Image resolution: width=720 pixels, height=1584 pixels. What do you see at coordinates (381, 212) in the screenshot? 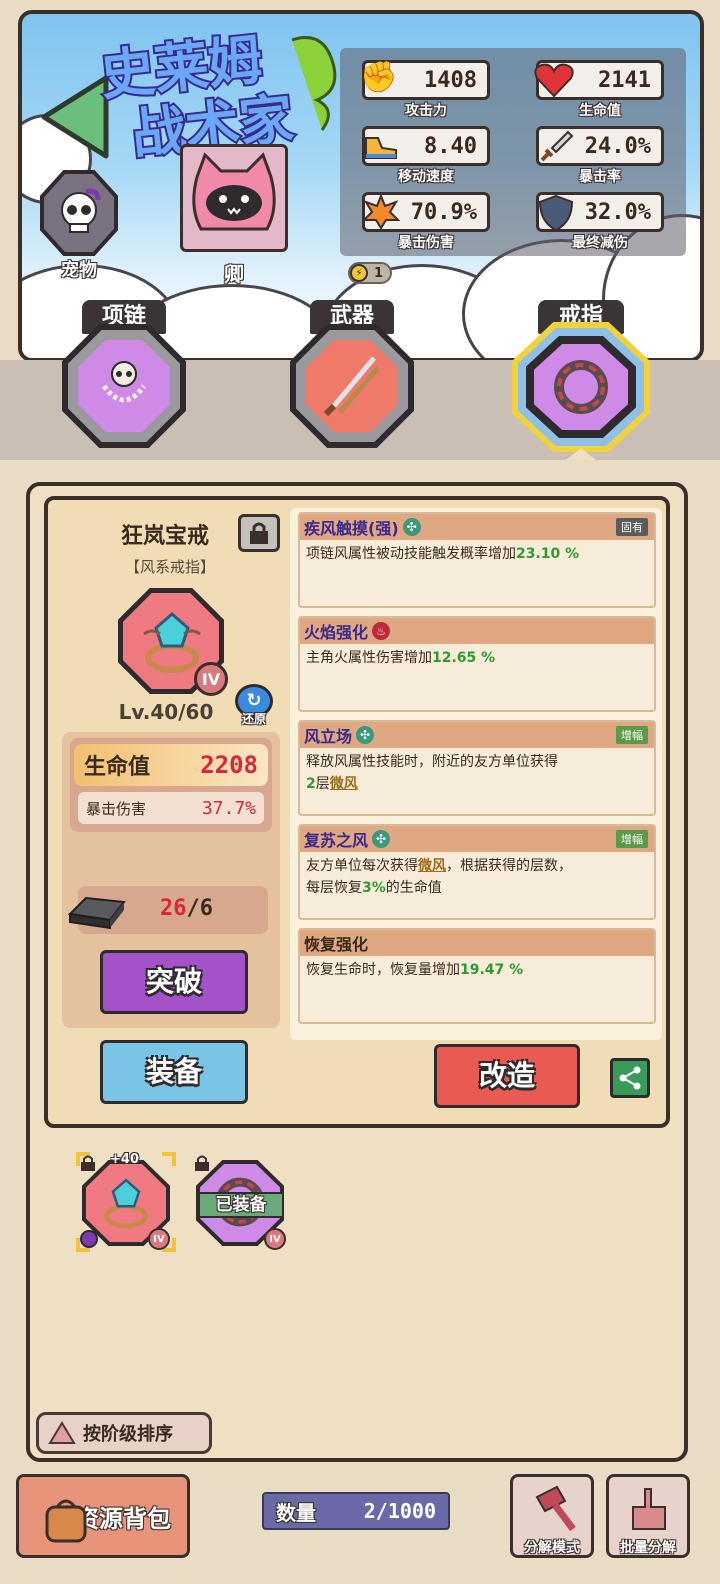
I see `explosion-icon` at bounding box center [381, 212].